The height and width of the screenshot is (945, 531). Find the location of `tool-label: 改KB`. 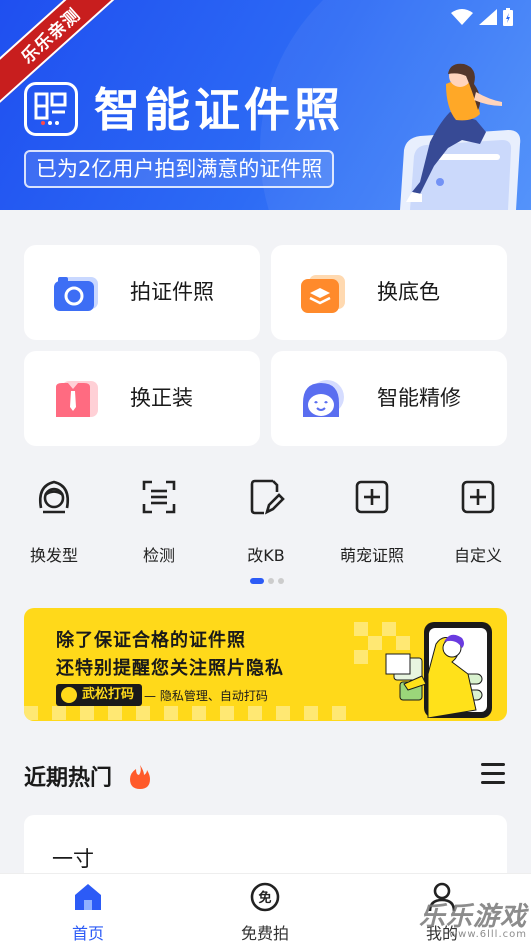

tool-label: 改KB is located at coordinates (266, 555).